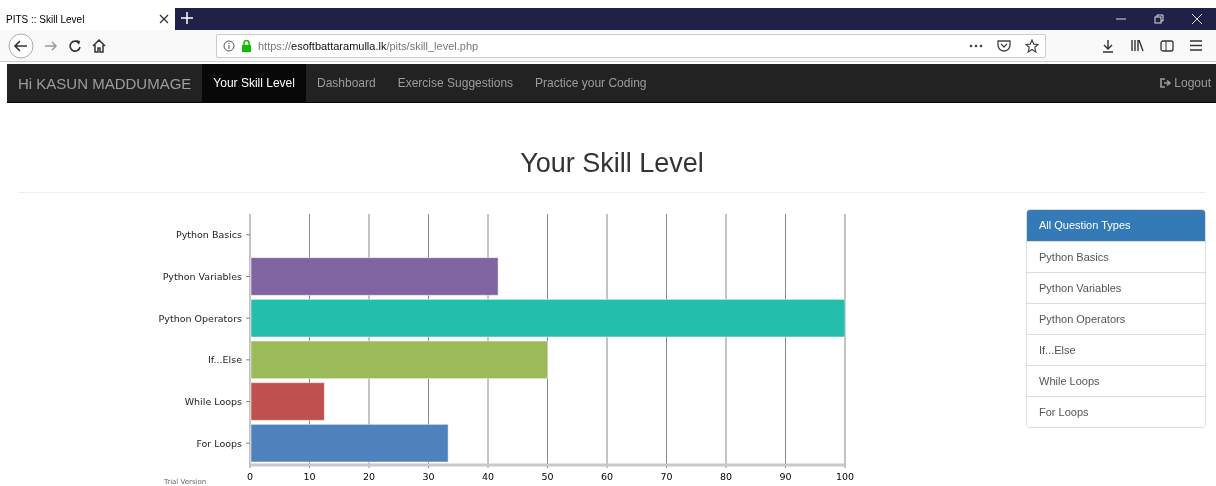 The height and width of the screenshot is (486, 1216). What do you see at coordinates (368, 45) in the screenshot?
I see `url-text: https://esoftbattaramulla.lk/pits/skill_level.php` at bounding box center [368, 45].